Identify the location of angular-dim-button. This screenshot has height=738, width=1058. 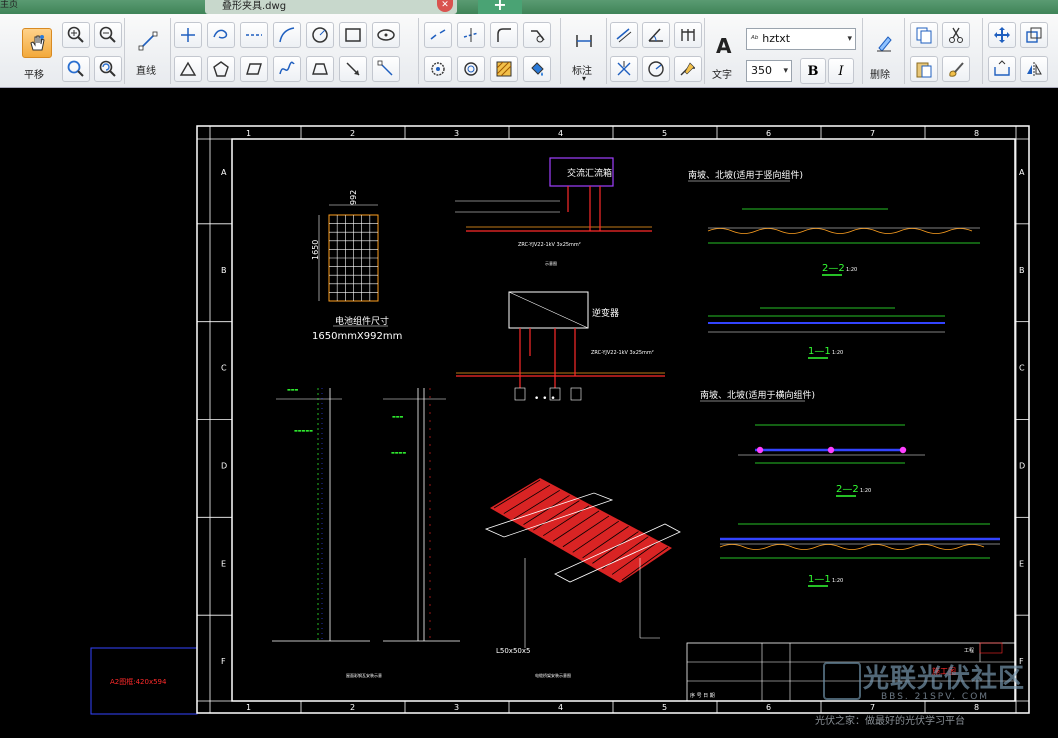
(656, 35).